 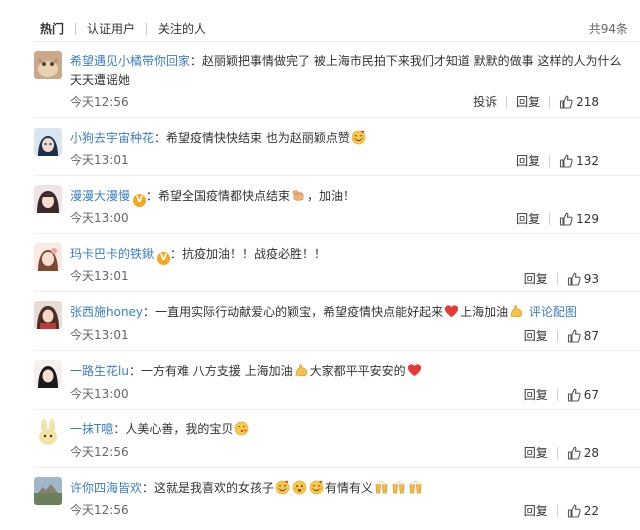 I want to click on heart-emoji-icon, so click(x=451, y=311).